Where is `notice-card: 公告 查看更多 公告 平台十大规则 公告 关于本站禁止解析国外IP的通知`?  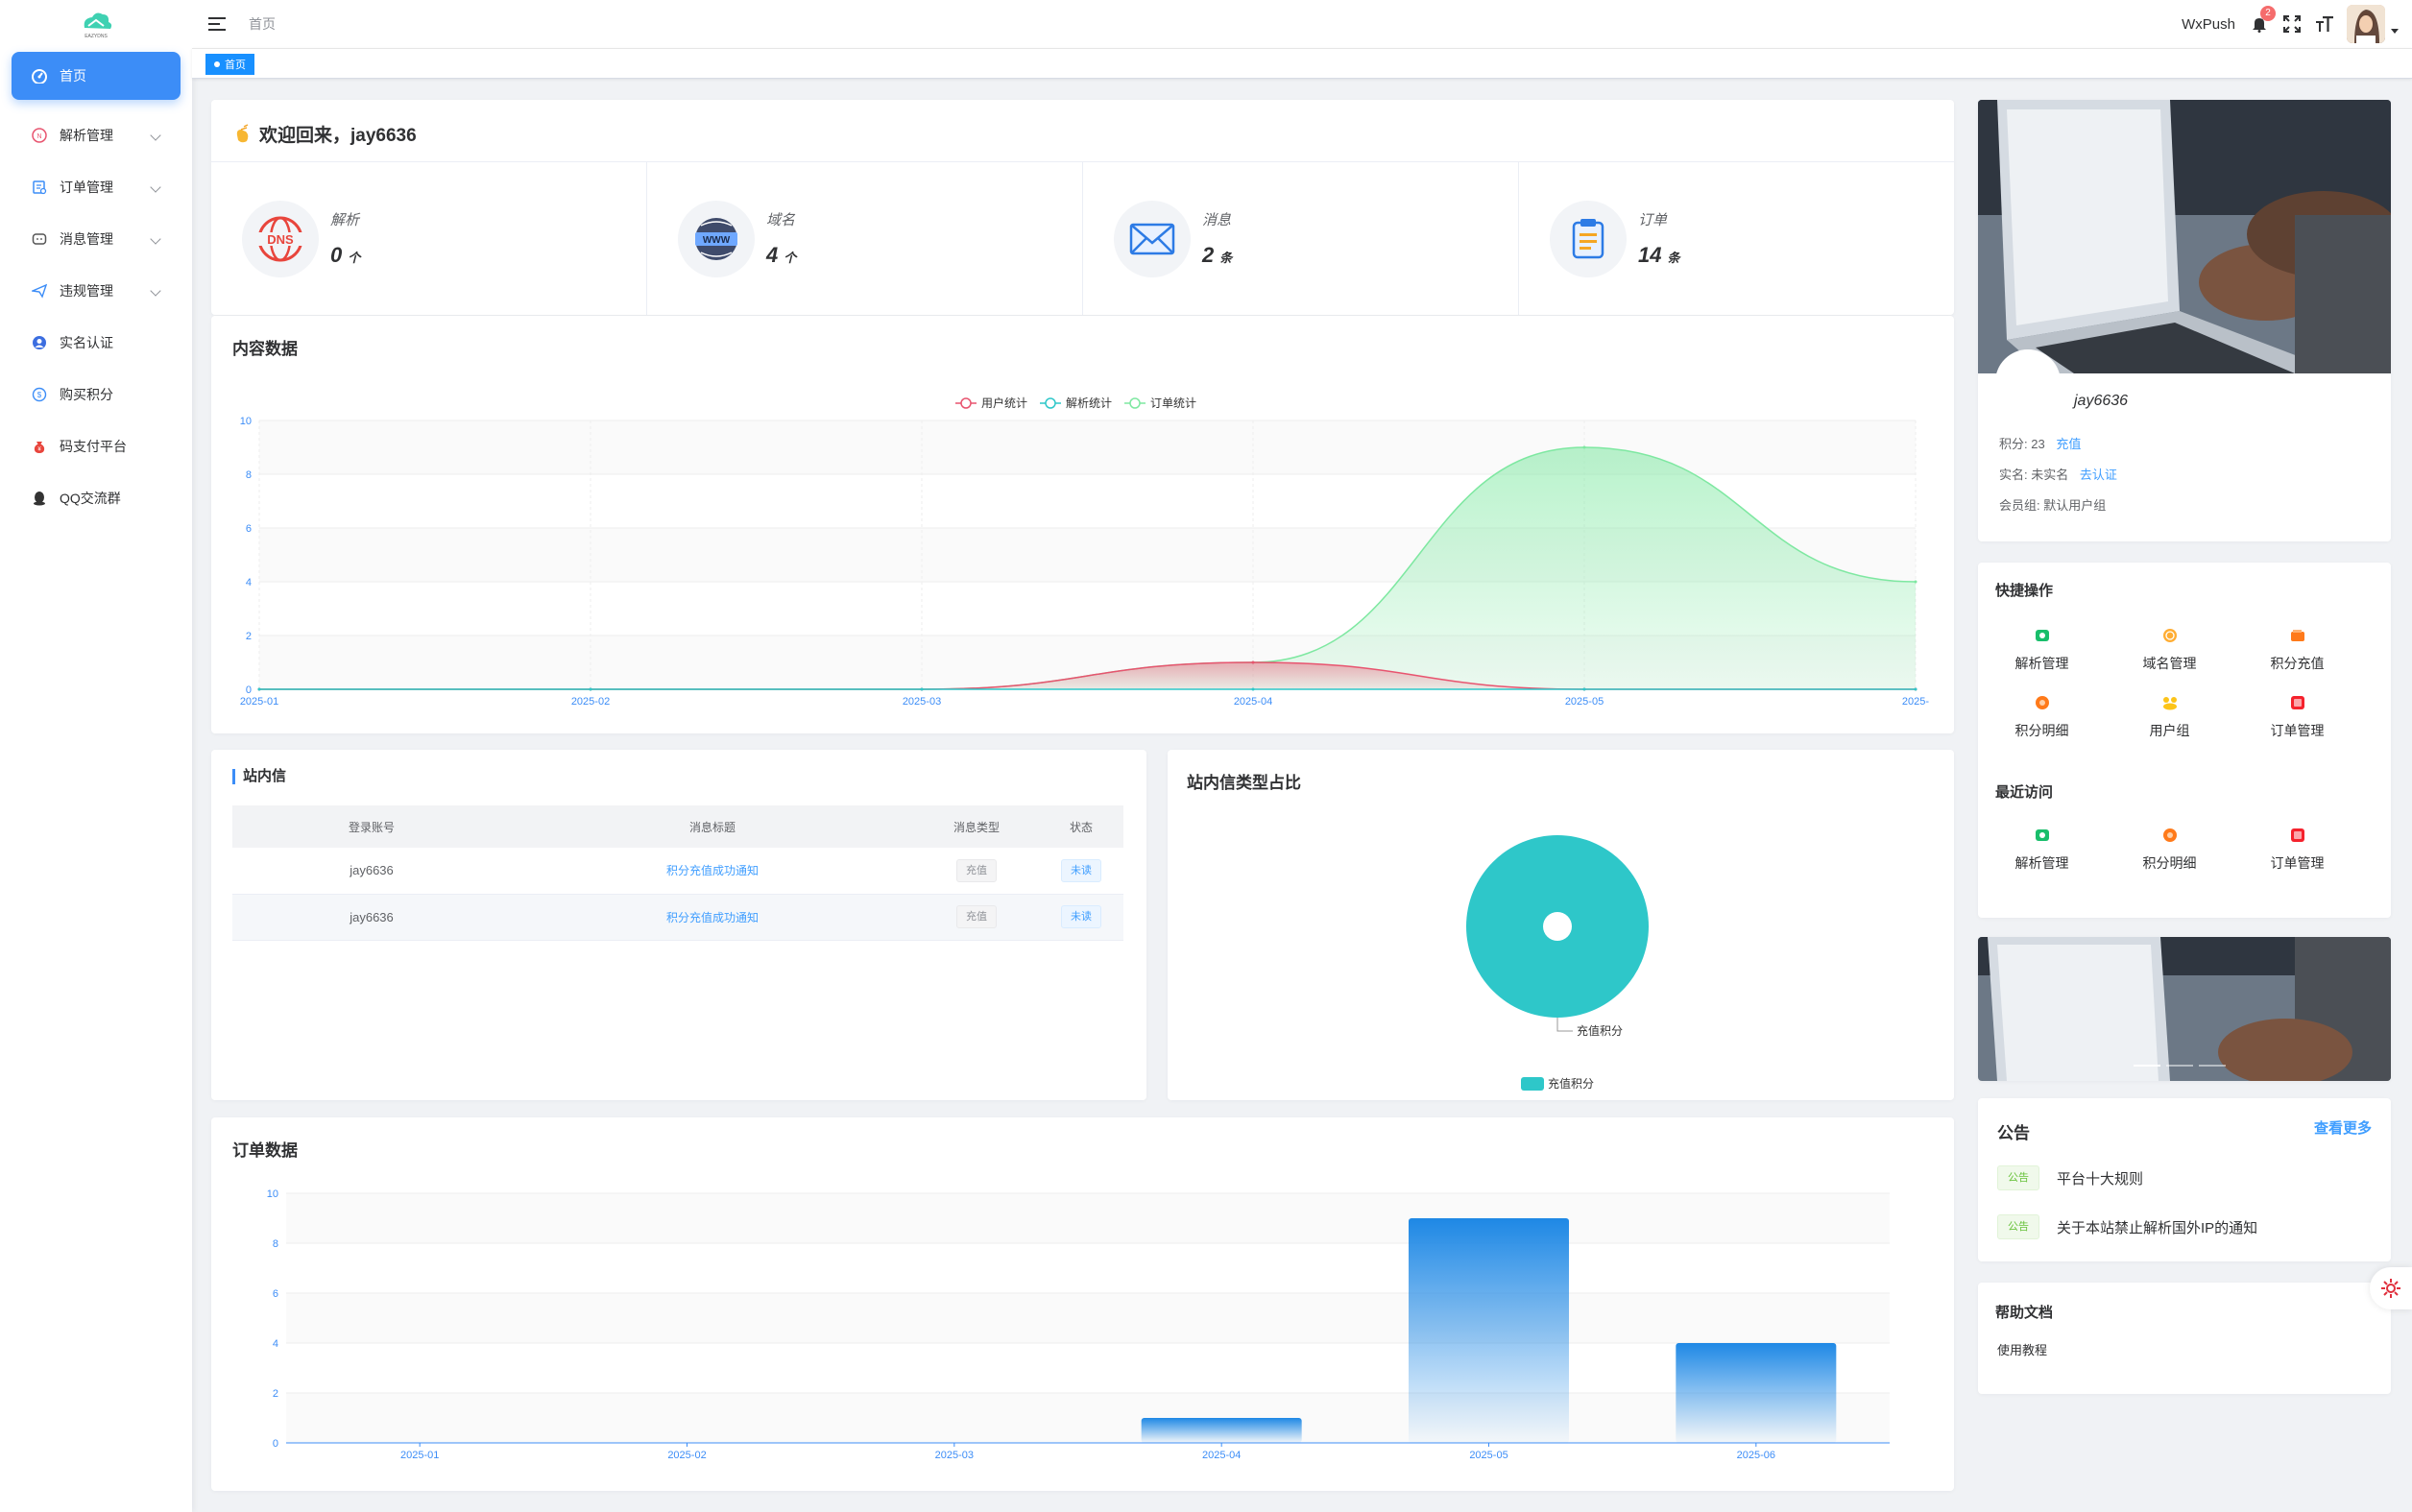 notice-card: 公告 查看更多 公告 平台十大规则 公告 关于本站禁止解析国外IP的通知 is located at coordinates (2184, 1179).